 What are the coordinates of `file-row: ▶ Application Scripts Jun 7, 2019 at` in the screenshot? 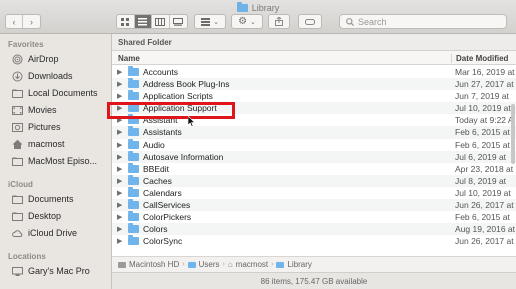 It's located at (314, 96).